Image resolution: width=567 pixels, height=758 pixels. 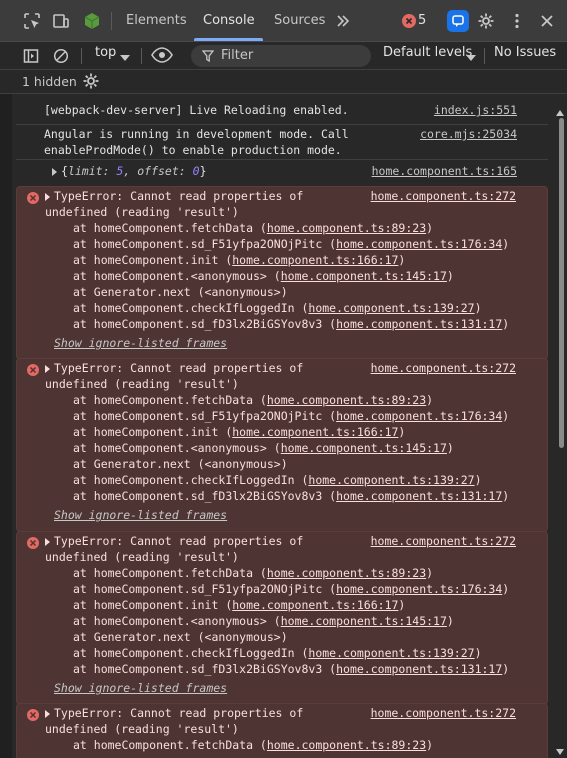 What do you see at coordinates (427, 52) in the screenshot?
I see `log-levels-dropdown: Default levels` at bounding box center [427, 52].